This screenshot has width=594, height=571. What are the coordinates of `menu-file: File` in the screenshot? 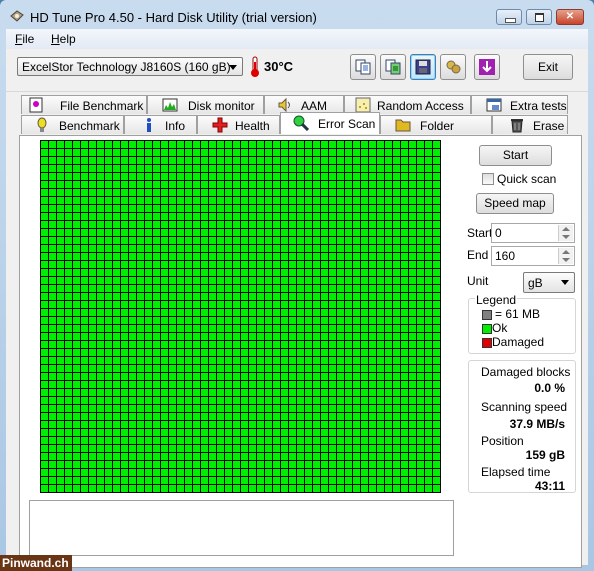 It's located at (24, 39).